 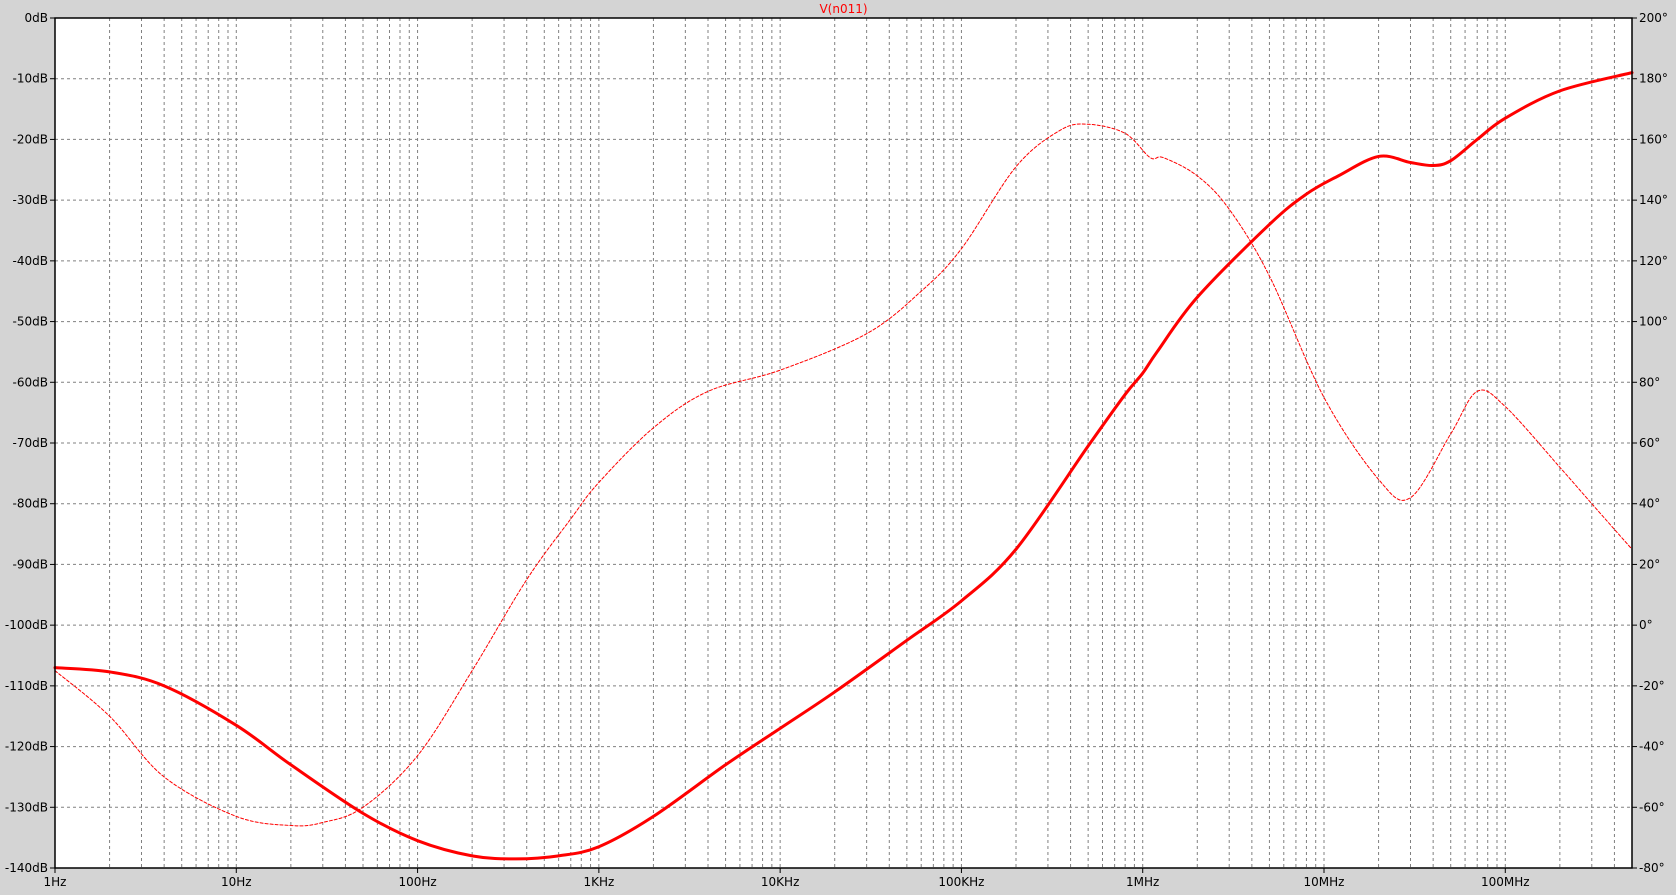 What do you see at coordinates (1653, 200) in the screenshot?
I see `right-tick-label: 140°` at bounding box center [1653, 200].